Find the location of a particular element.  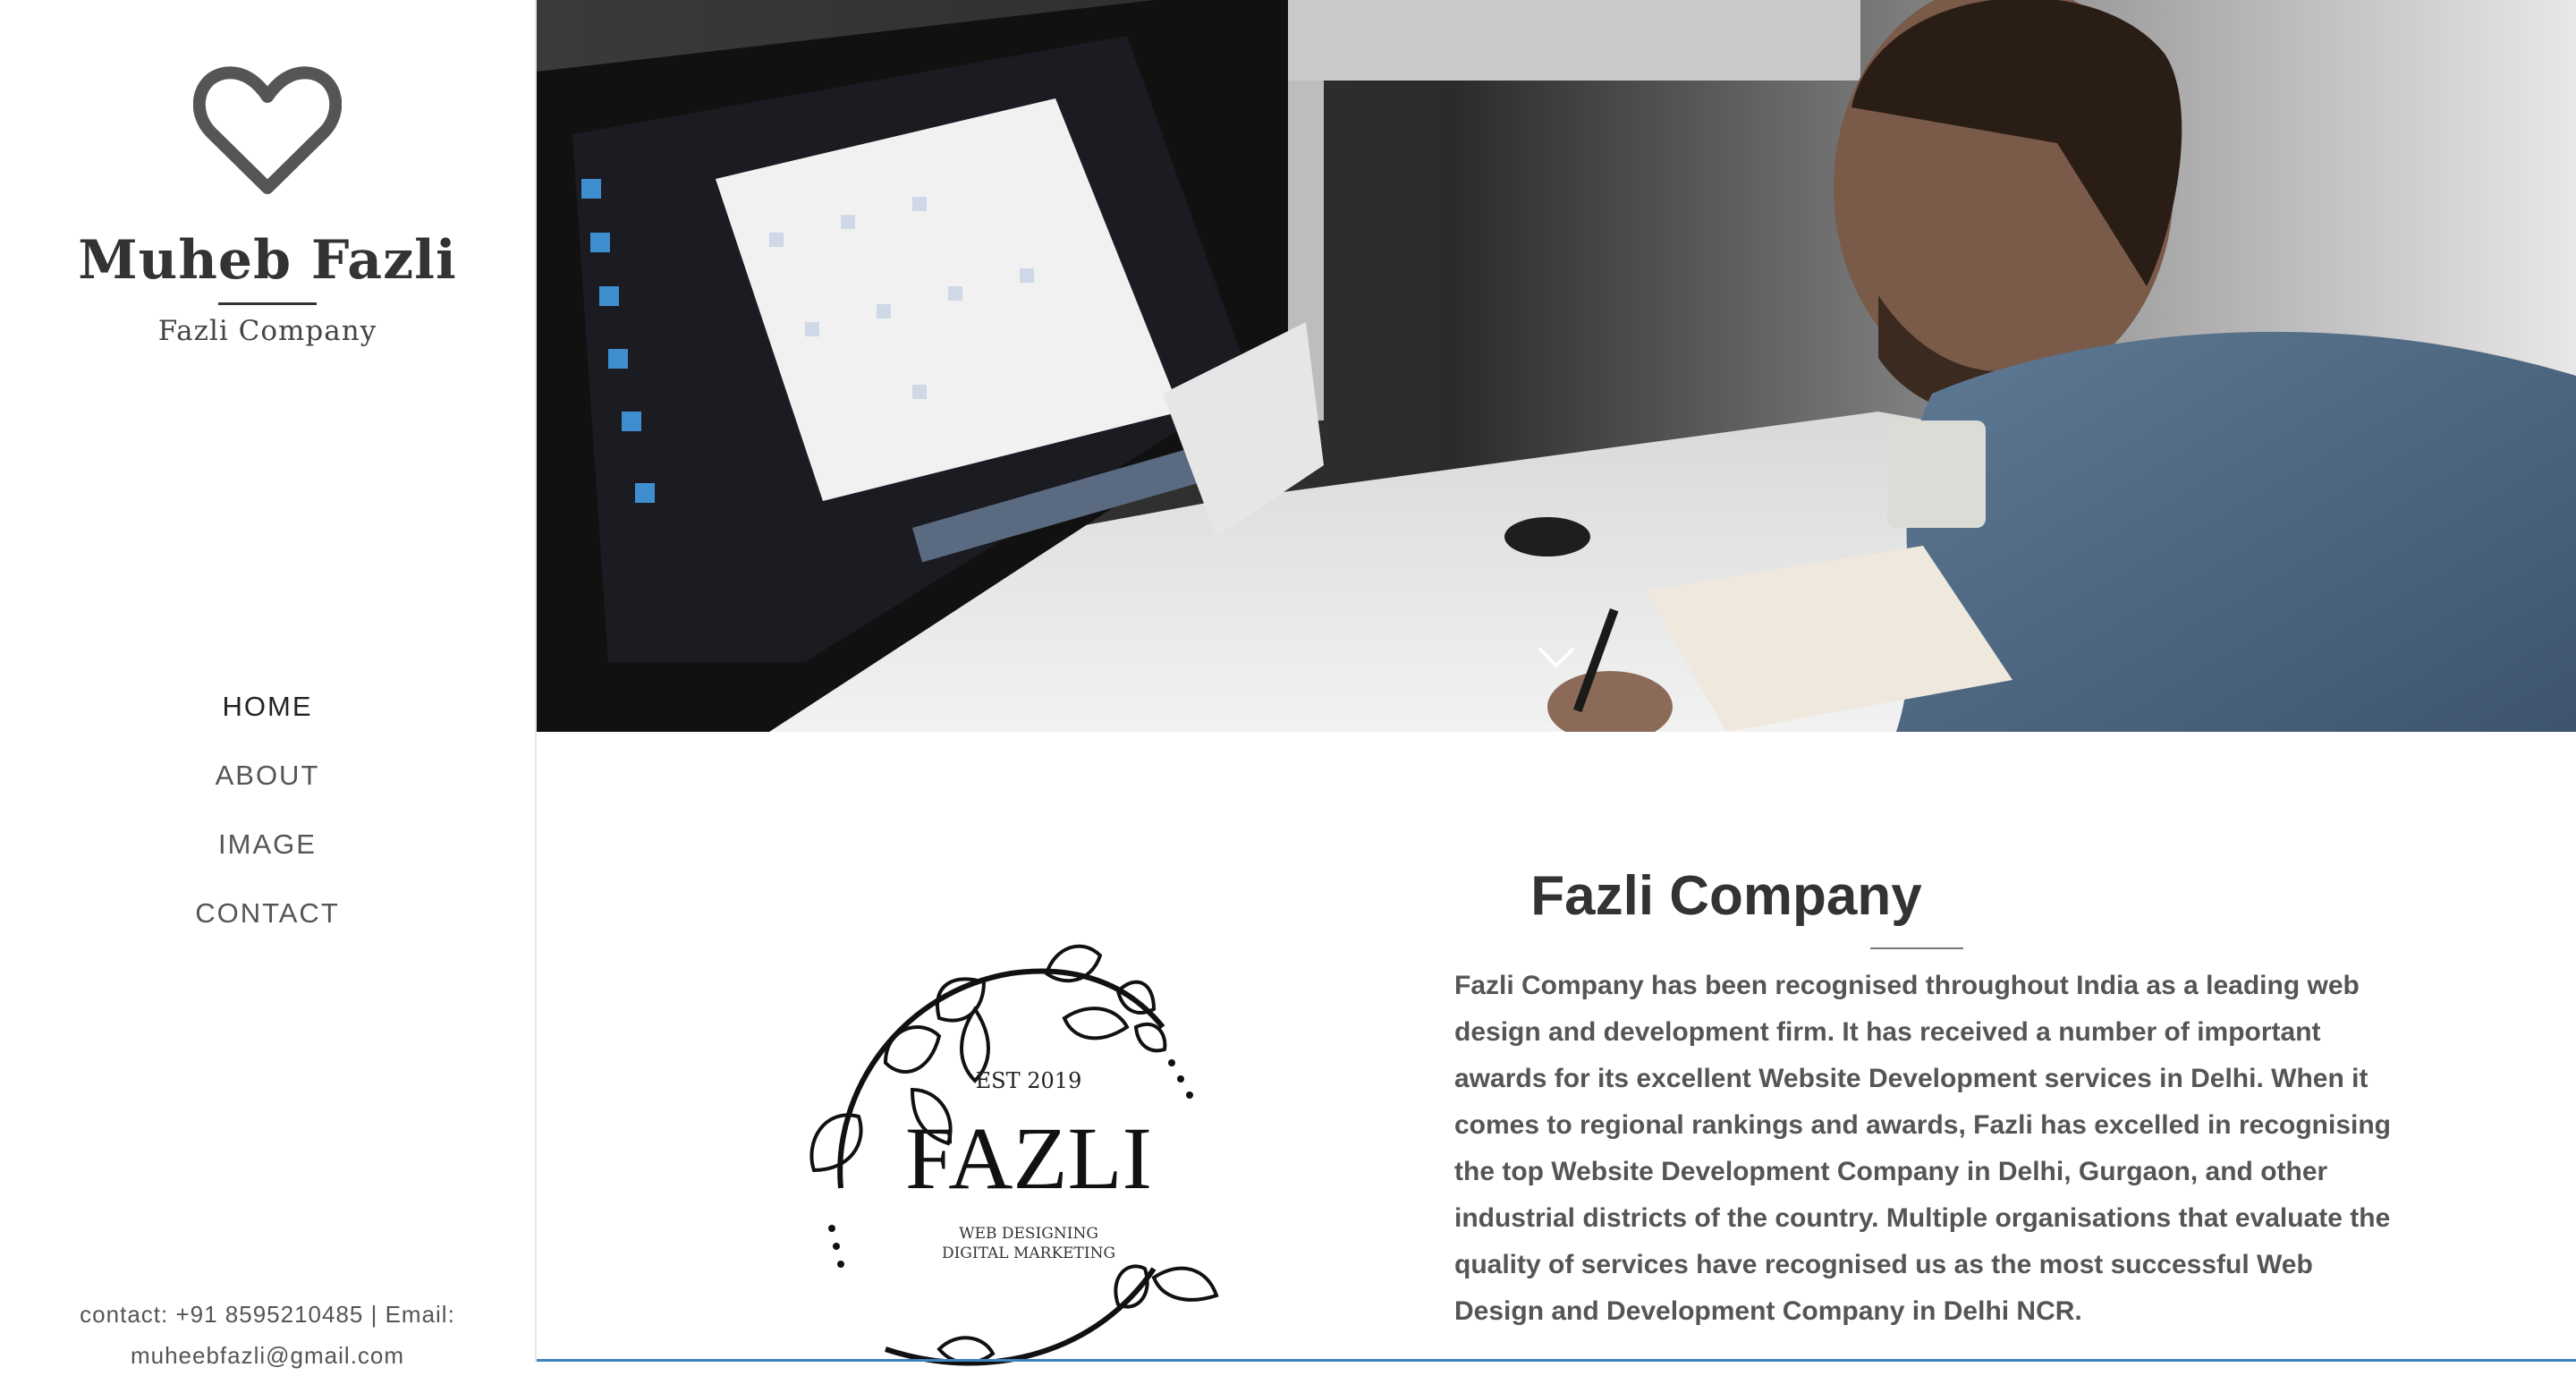

logo-line2-text: DIGITAL MARKETING is located at coordinates (1028, 1253).